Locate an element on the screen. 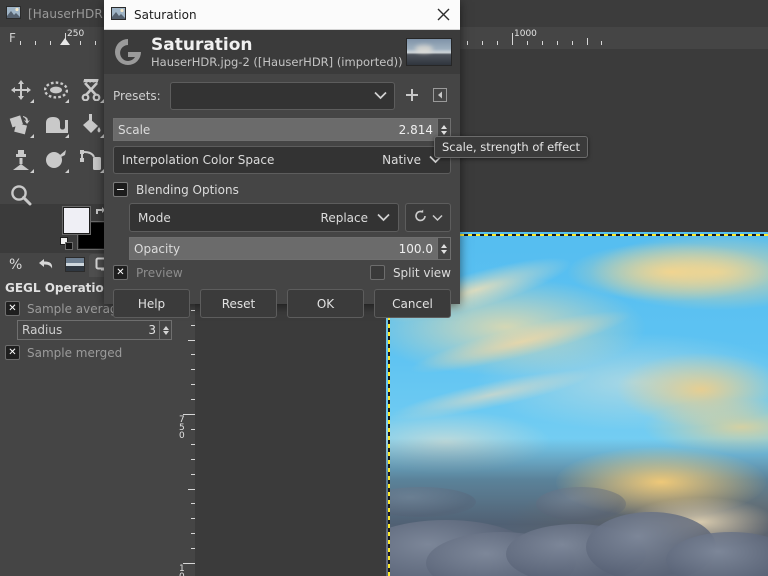 The image size is (768, 576). color-swatch-area is located at coordinates (83, 229).